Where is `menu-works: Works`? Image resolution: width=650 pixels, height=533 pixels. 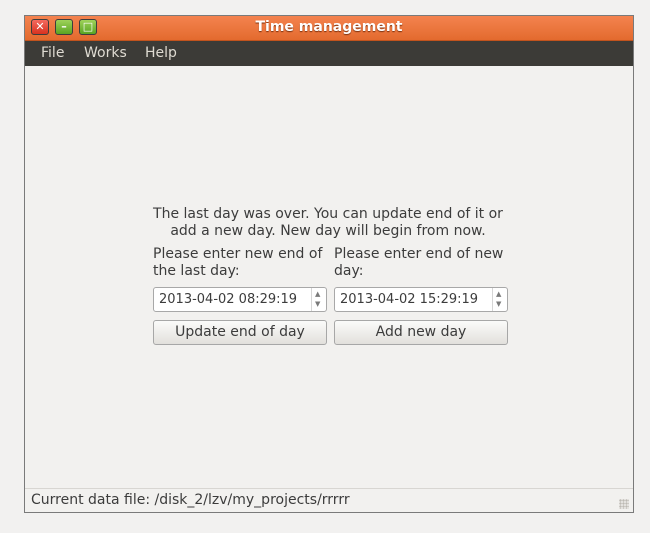 menu-works: Works is located at coordinates (105, 53).